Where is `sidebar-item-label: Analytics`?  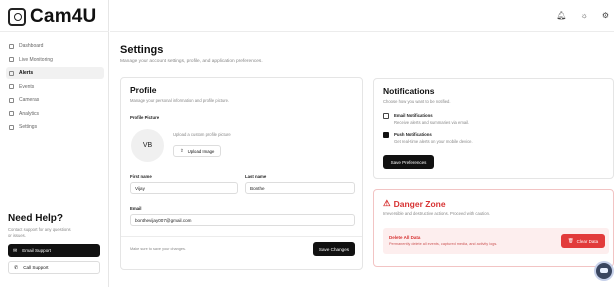 sidebar-item-label: Analytics is located at coordinates (29, 113).